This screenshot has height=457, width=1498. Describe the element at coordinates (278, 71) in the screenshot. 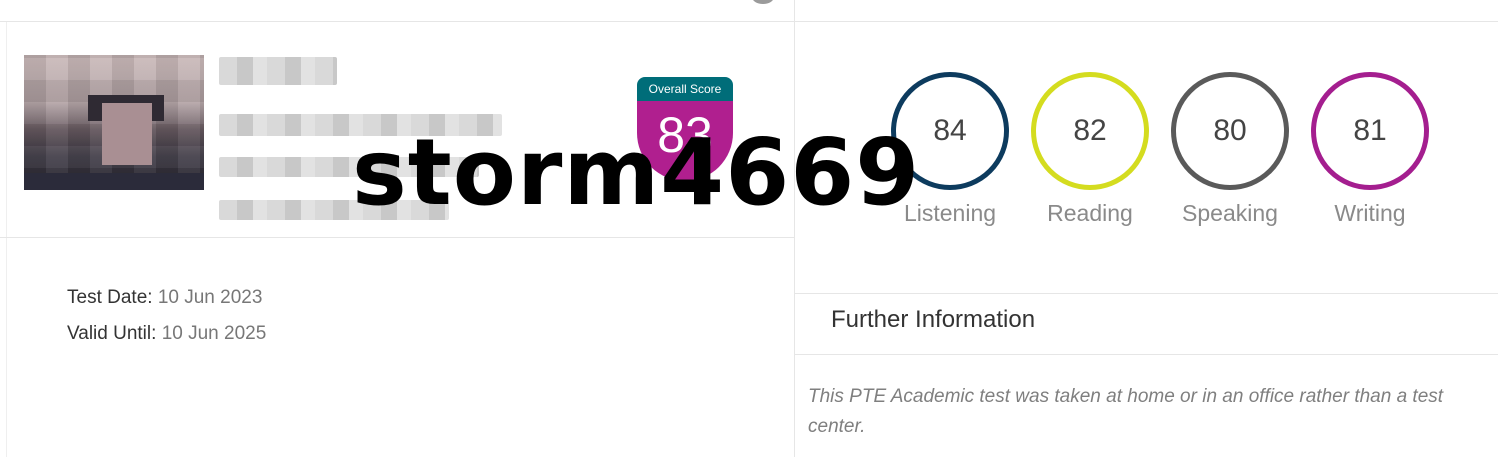

I see `redacted-candidate-name` at that location.